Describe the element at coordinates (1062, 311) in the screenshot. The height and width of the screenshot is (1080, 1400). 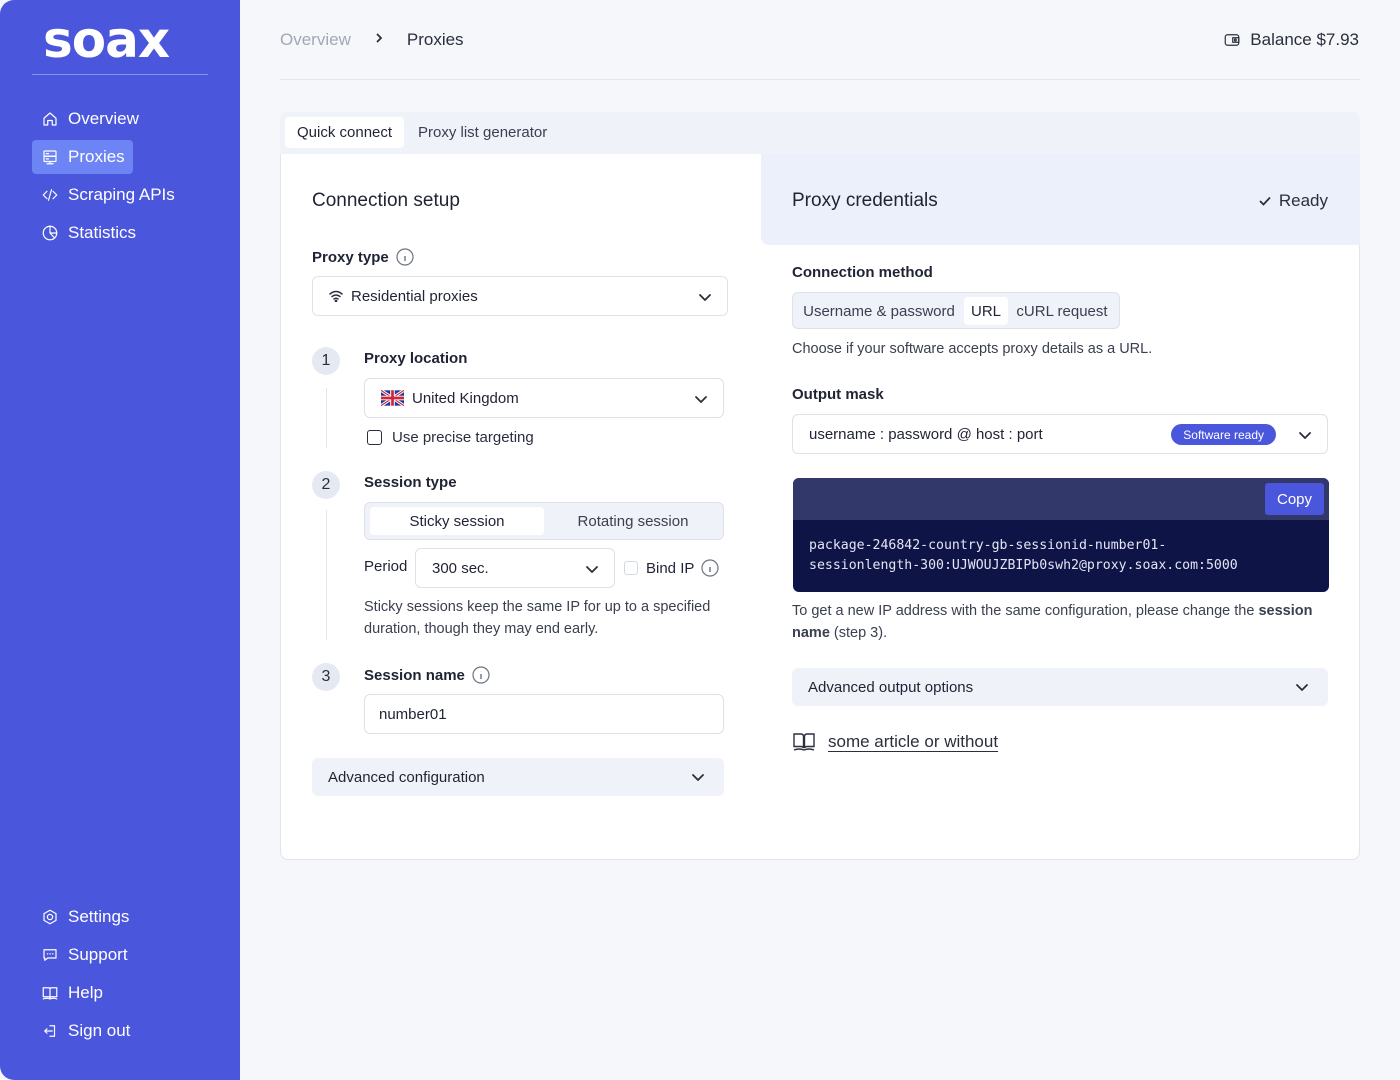
I see `method-curl-request: cURL request` at that location.